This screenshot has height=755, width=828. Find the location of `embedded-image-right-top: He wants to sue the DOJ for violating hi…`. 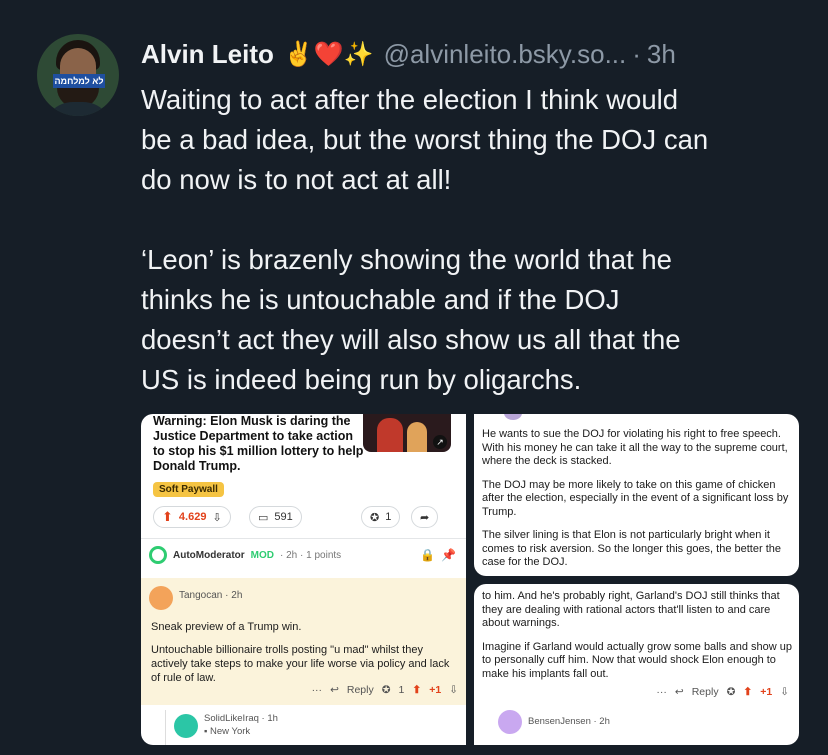

embedded-image-right-top: He wants to sue the DOJ for violating hi… is located at coordinates (636, 495).